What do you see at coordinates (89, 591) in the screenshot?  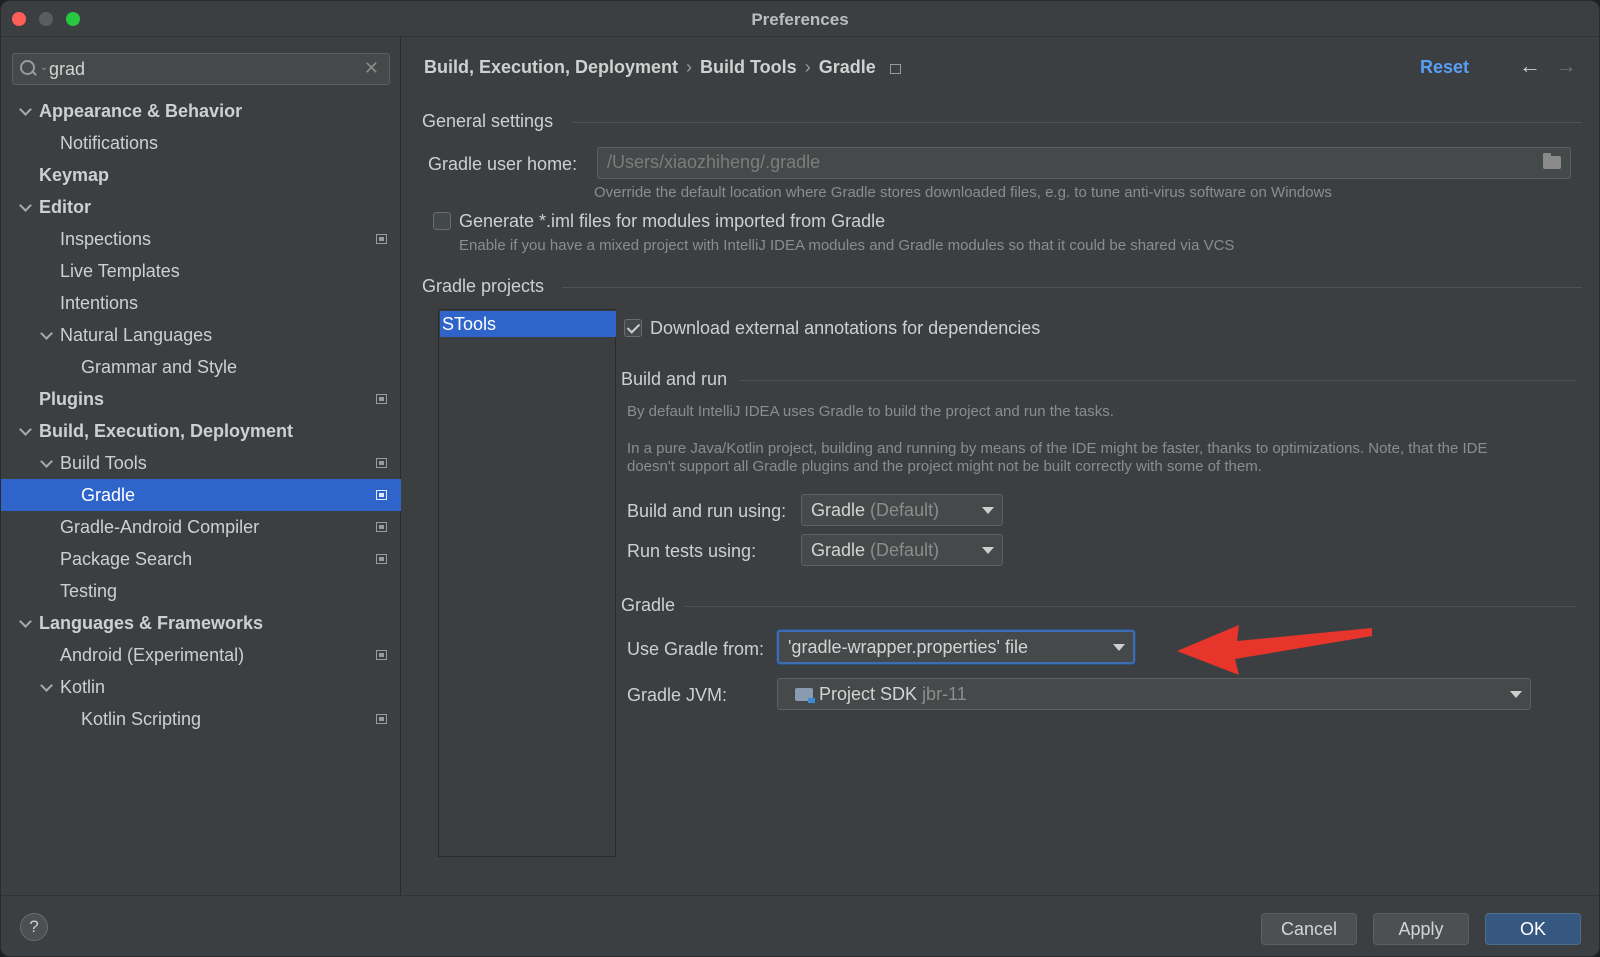 I see `sidebar-item-label: Testing` at bounding box center [89, 591].